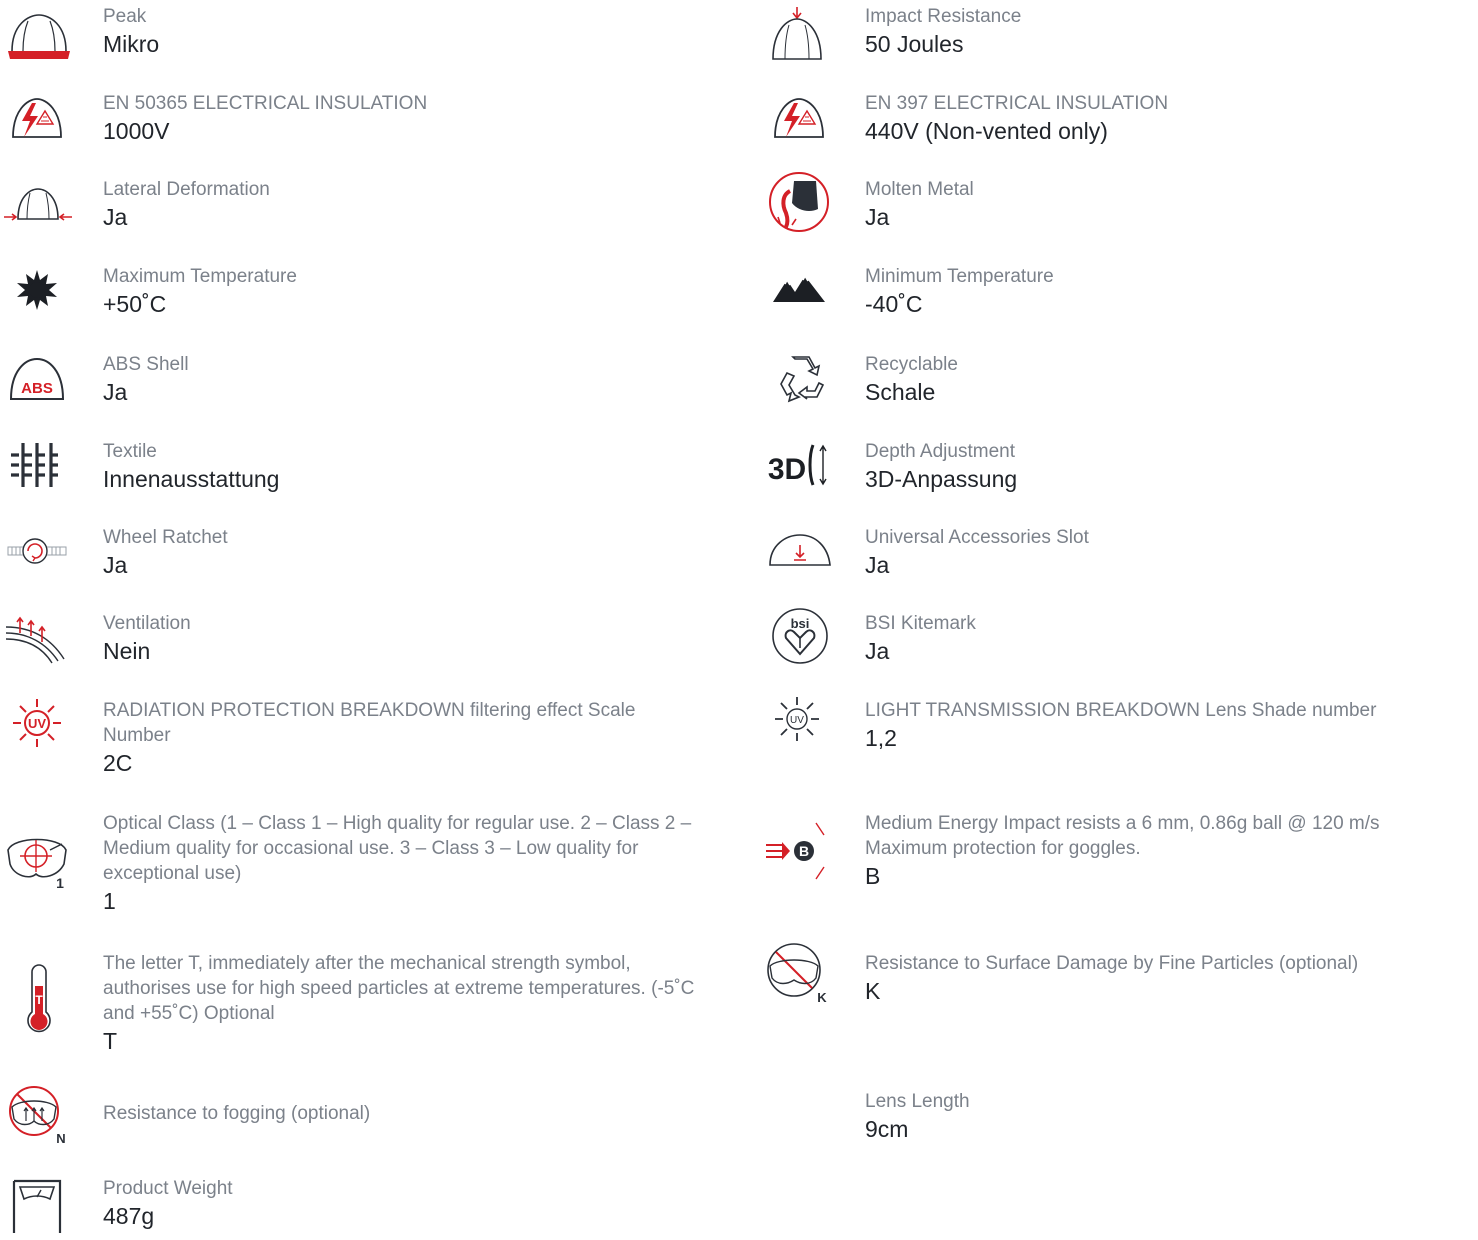 The width and height of the screenshot is (1478, 1240). I want to click on spec-label: BSI Kitemark, so click(920, 623).